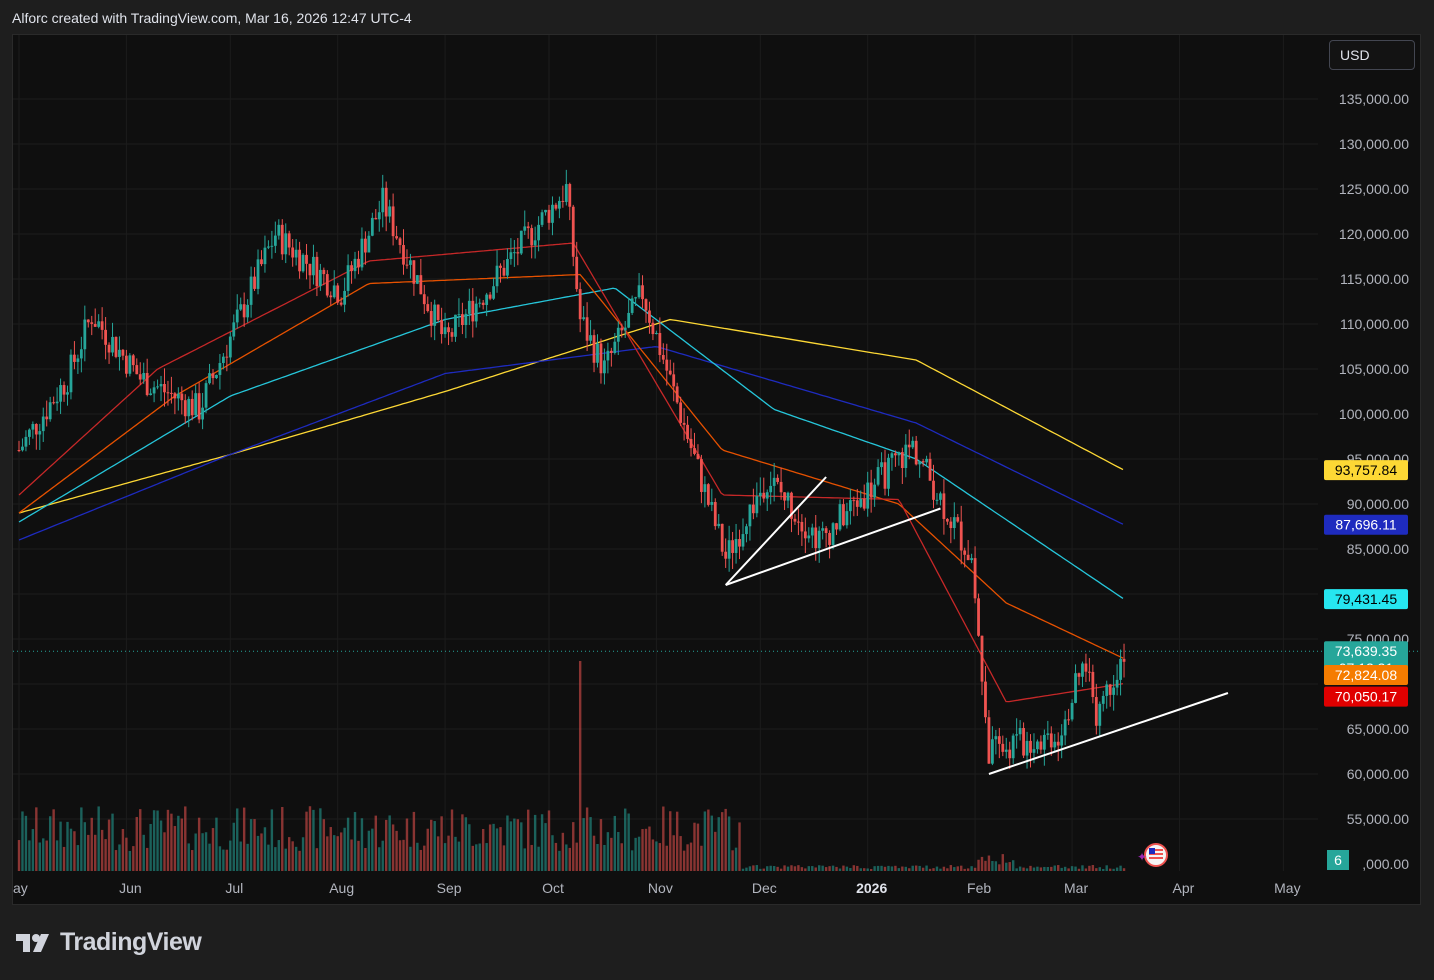 The height and width of the screenshot is (980, 1434). I want to click on y-tick-label: 85,000.00, so click(1378, 549).